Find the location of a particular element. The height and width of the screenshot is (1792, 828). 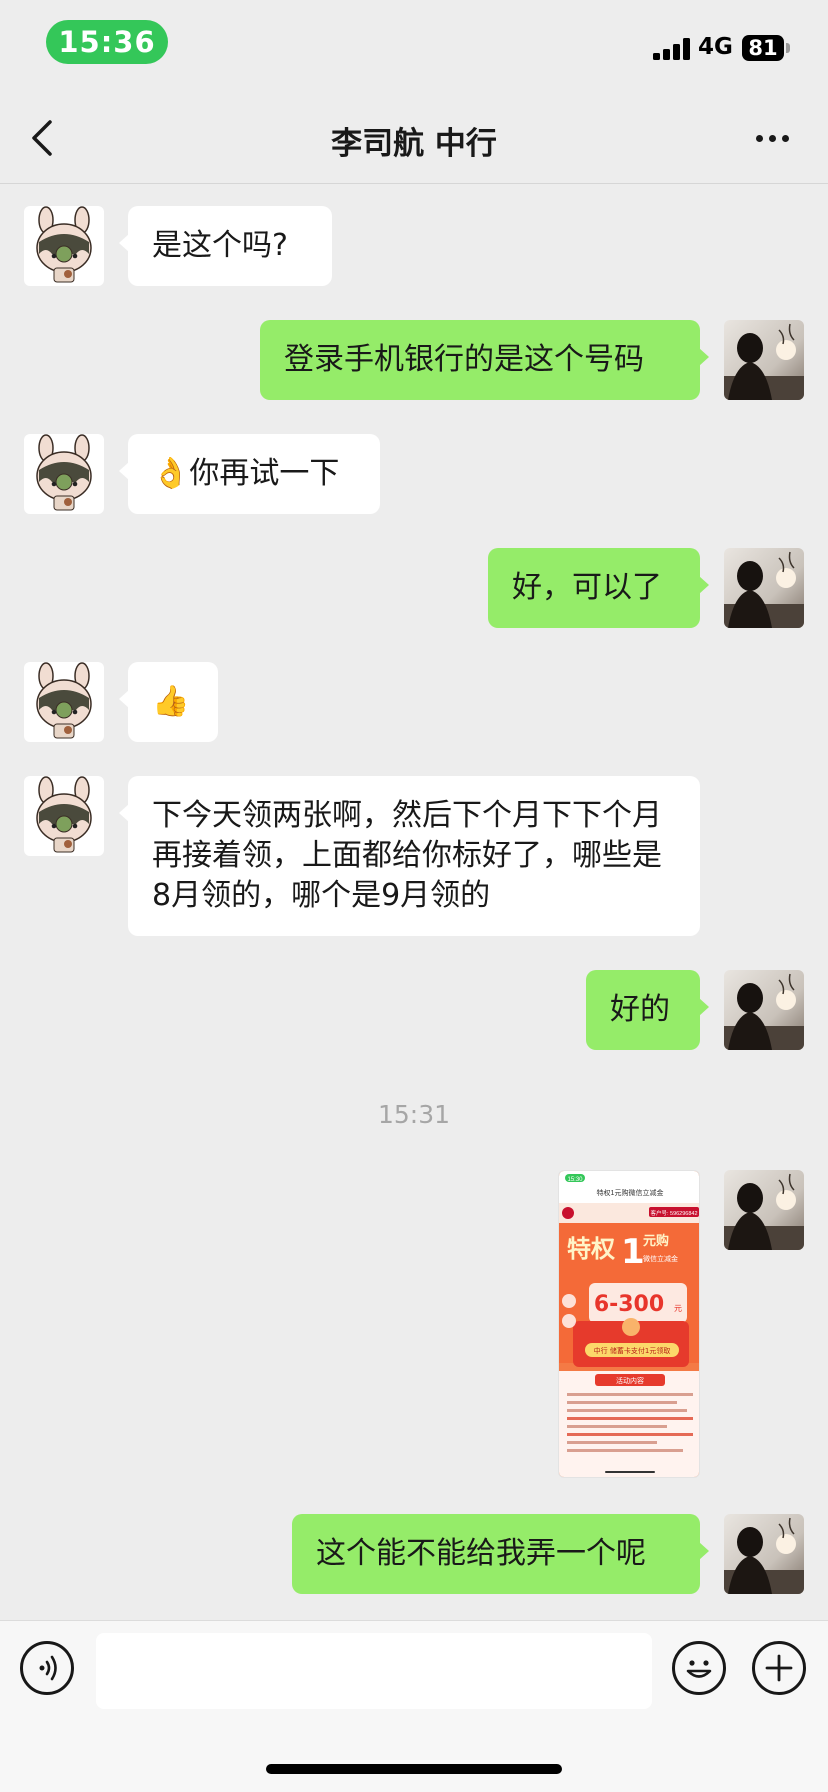

signal-icon is located at coordinates (672, 49).